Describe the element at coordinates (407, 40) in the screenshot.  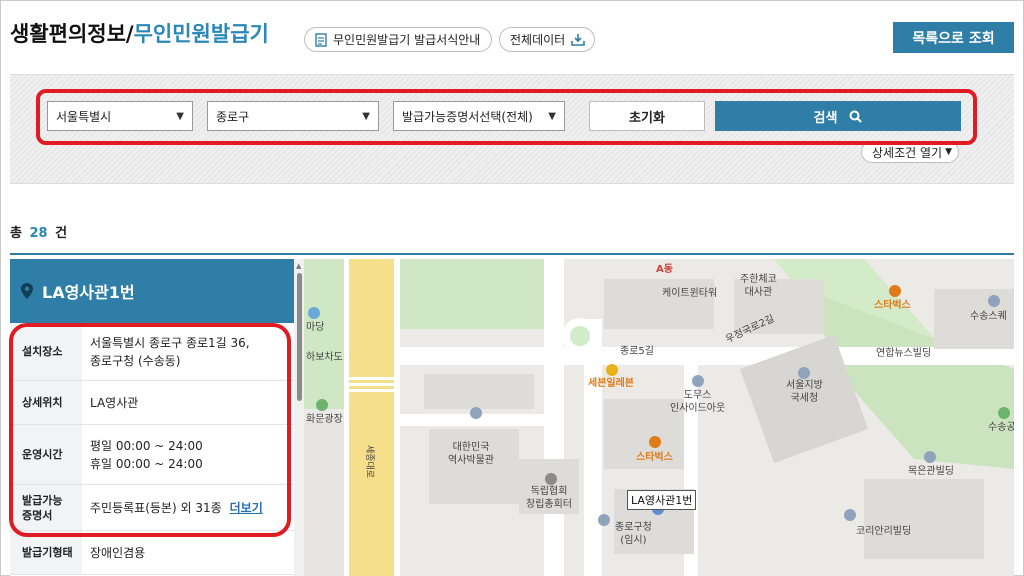
I see `form-guide-label: 무인민원발급기 발급서식안내` at that location.